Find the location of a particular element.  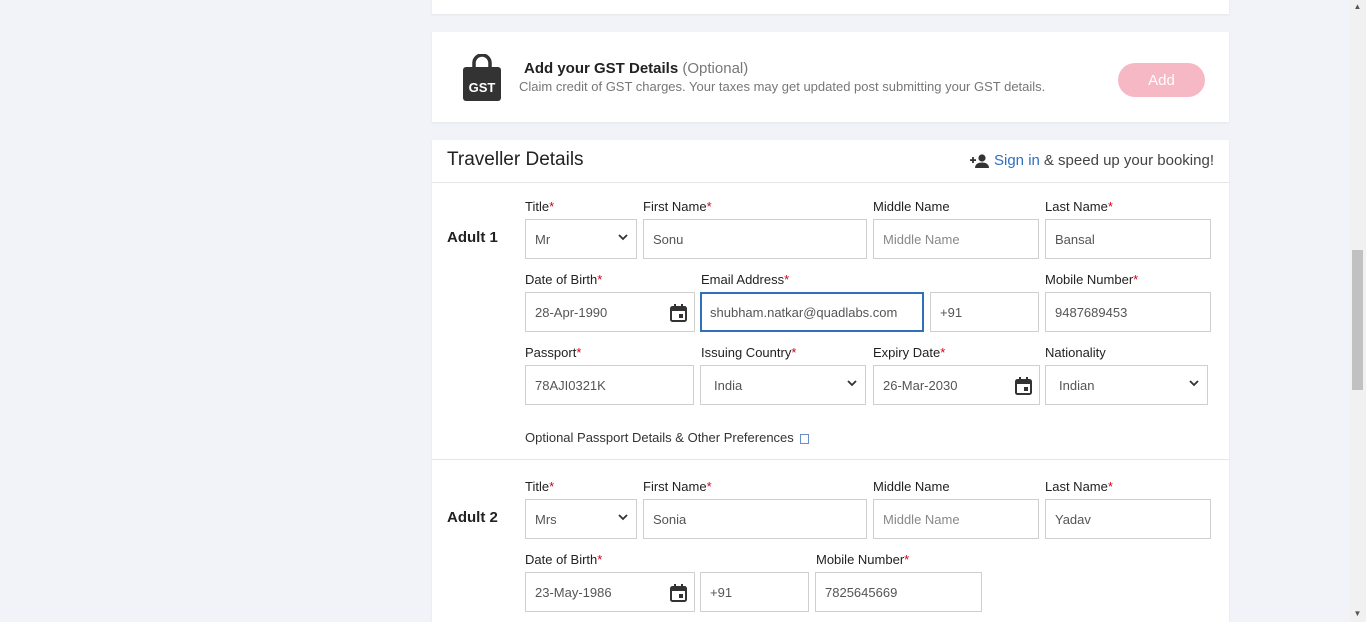

adult2-title-select: Mrs is located at coordinates (581, 519).